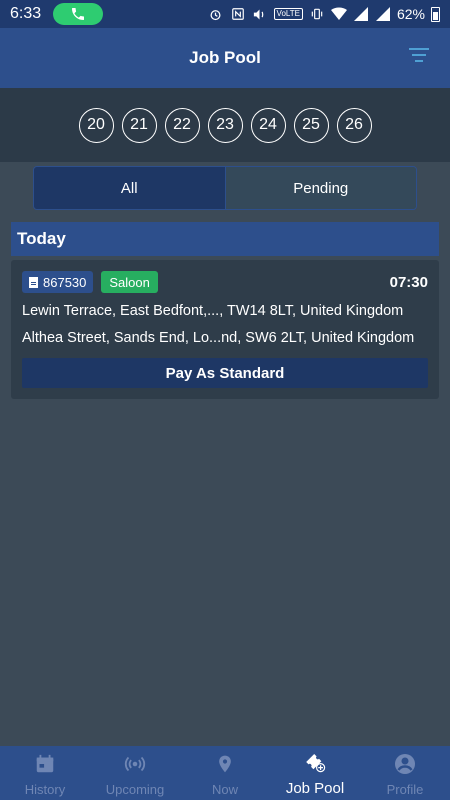  I want to click on job-card-header: 867530 Saloon 07:30, so click(225, 282).